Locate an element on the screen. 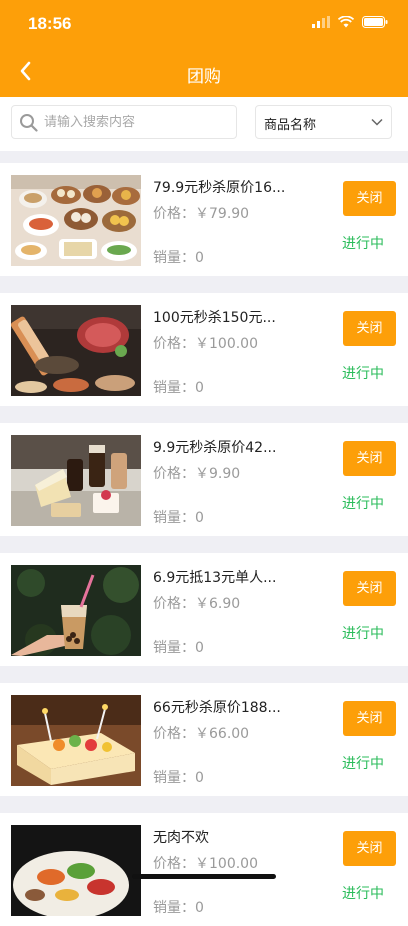  status-time: 18:56 is located at coordinates (50, 23).